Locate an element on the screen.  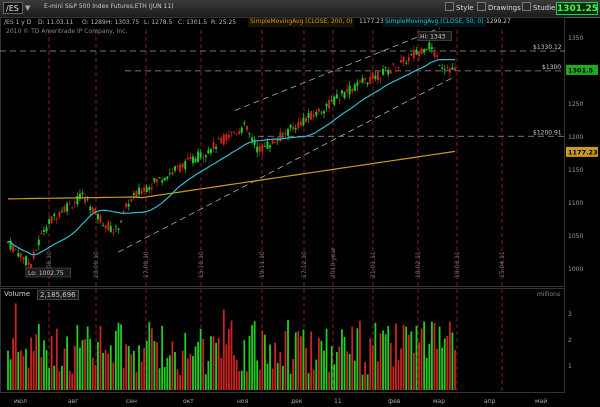
studies-button: Studies is located at coordinates (540, 8).